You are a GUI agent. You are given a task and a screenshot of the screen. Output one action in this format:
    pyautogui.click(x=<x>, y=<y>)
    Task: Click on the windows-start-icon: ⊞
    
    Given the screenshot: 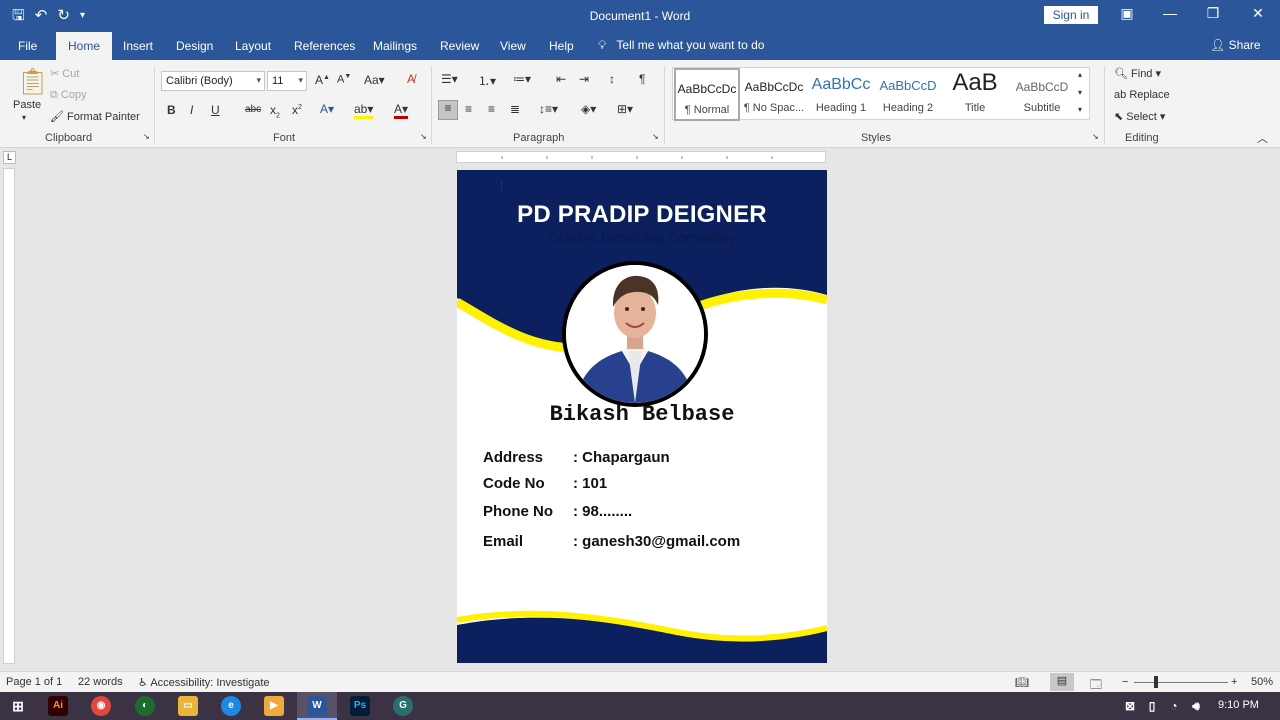 What is the action you would take?
    pyautogui.click(x=18, y=706)
    